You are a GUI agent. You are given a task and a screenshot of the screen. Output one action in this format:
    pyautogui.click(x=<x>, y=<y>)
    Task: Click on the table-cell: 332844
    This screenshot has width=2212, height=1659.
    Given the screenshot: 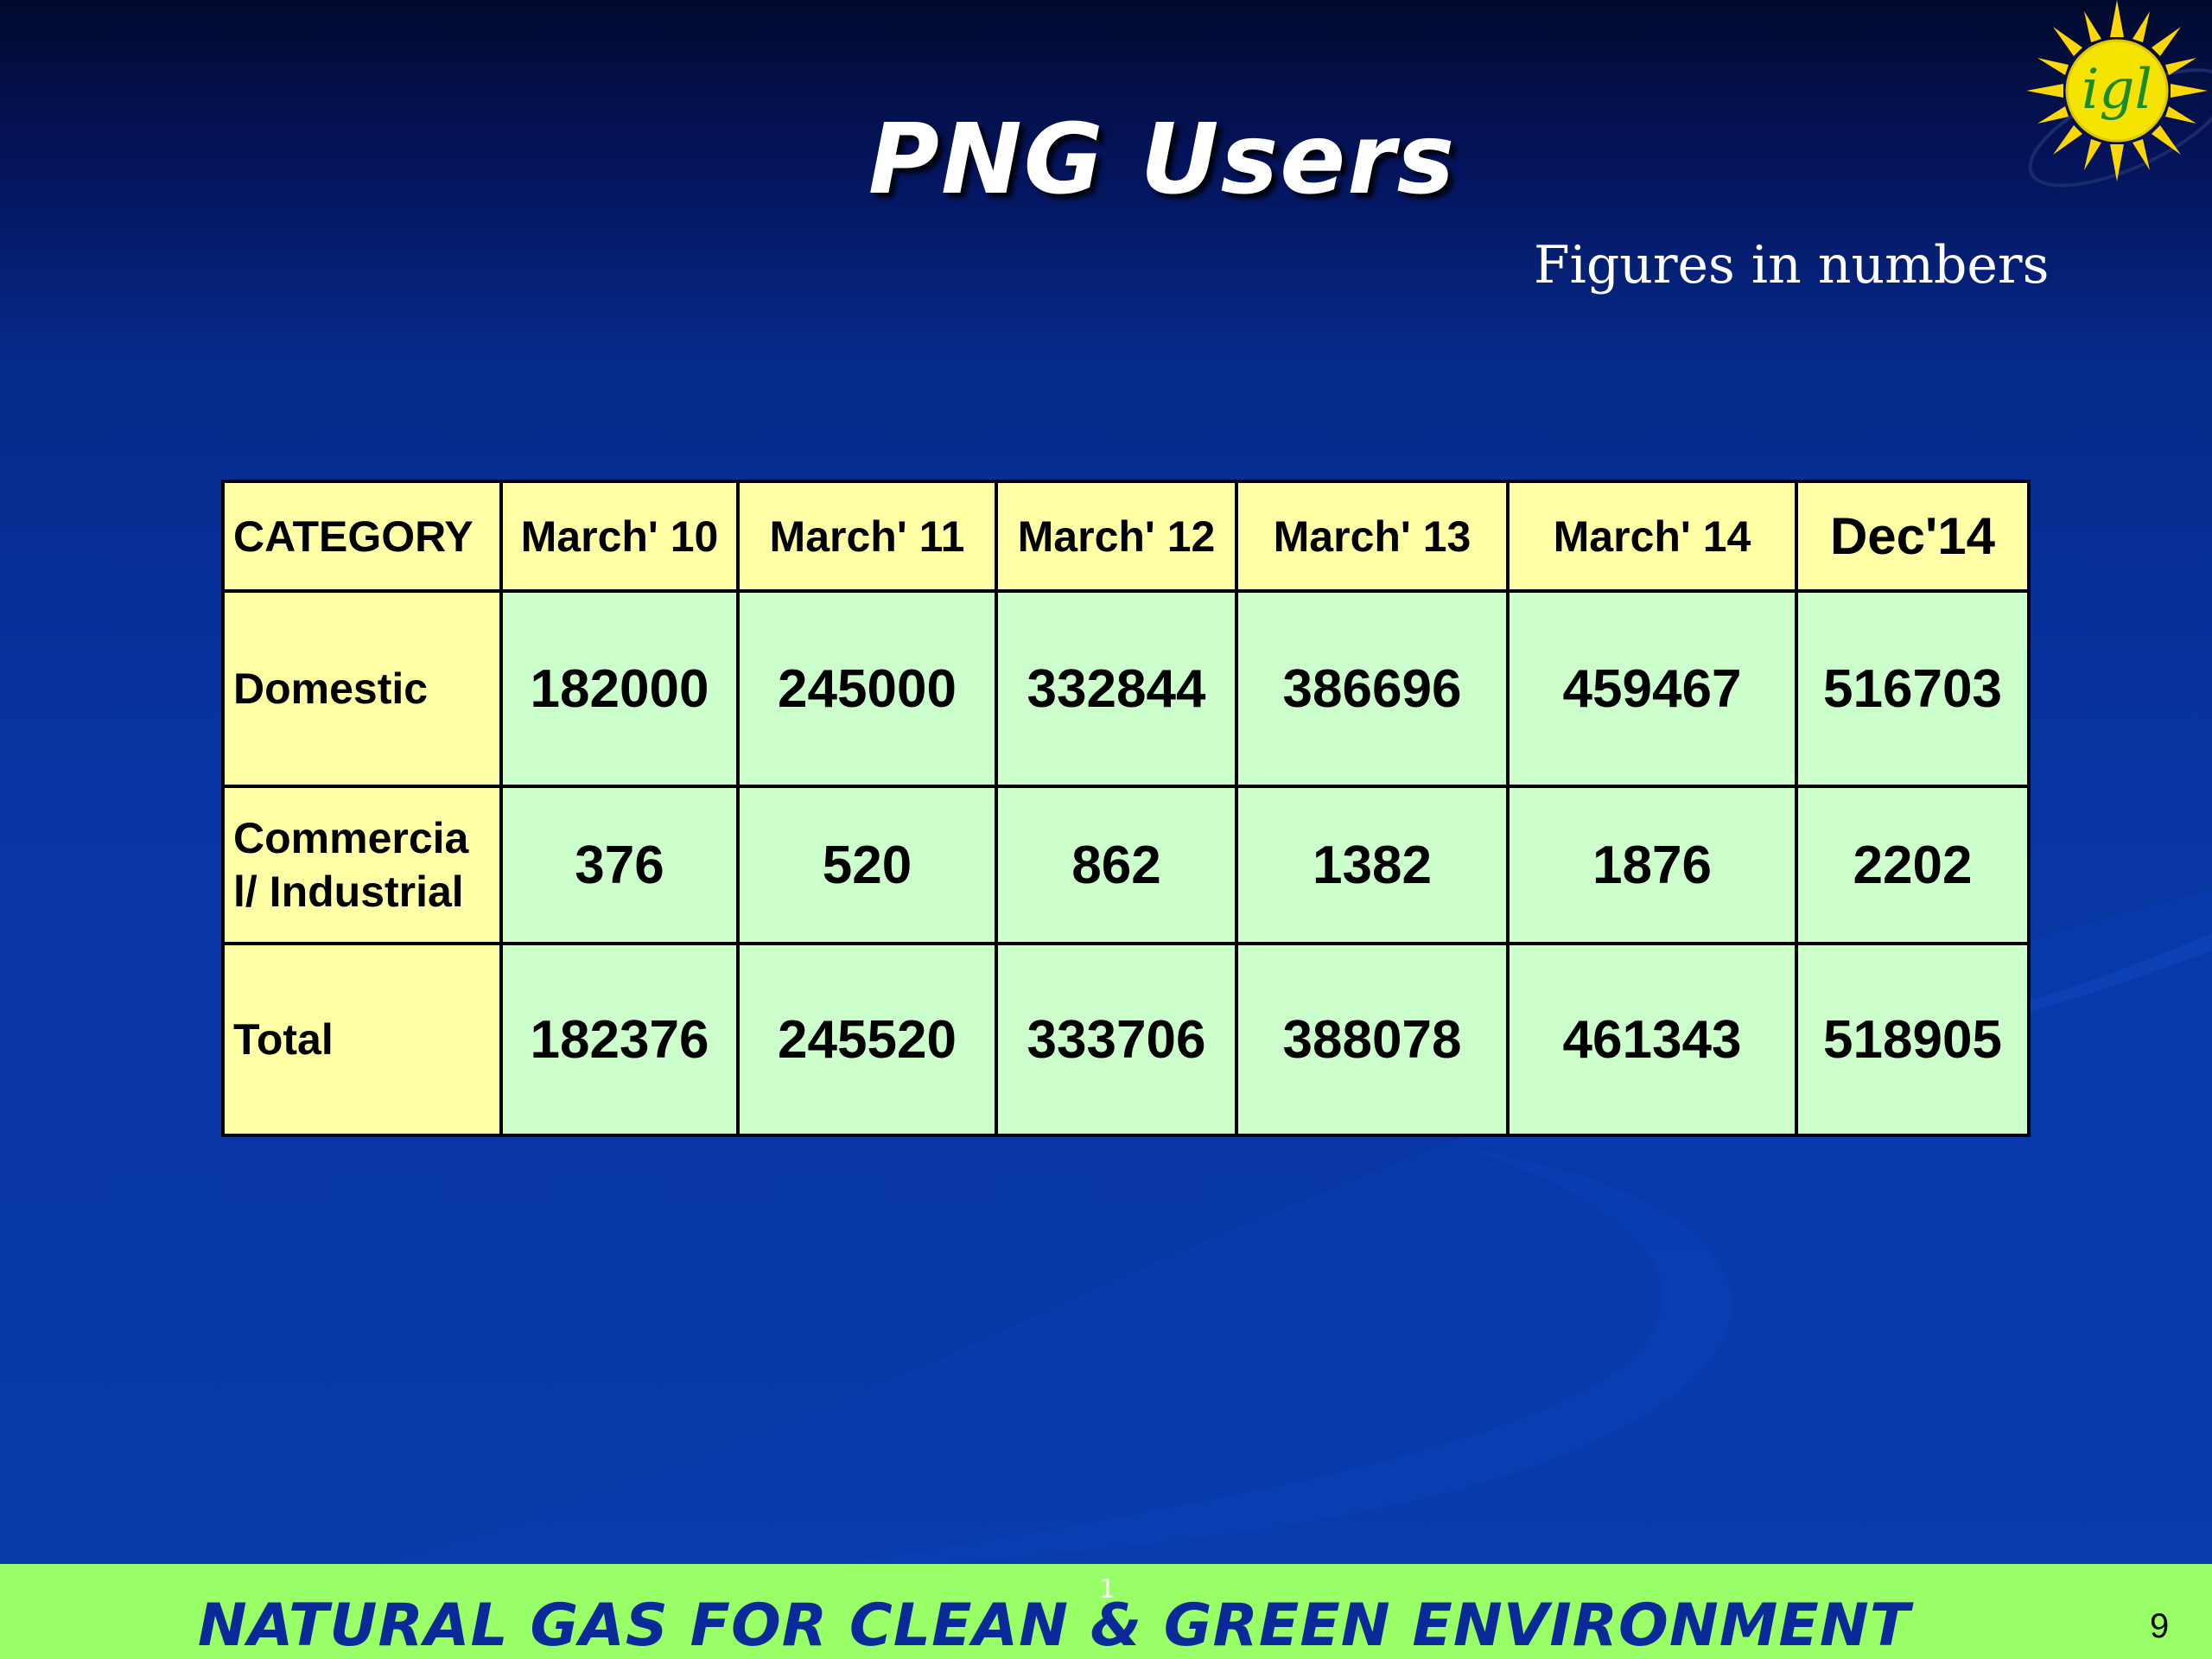 What is the action you would take?
    pyautogui.click(x=1116, y=688)
    